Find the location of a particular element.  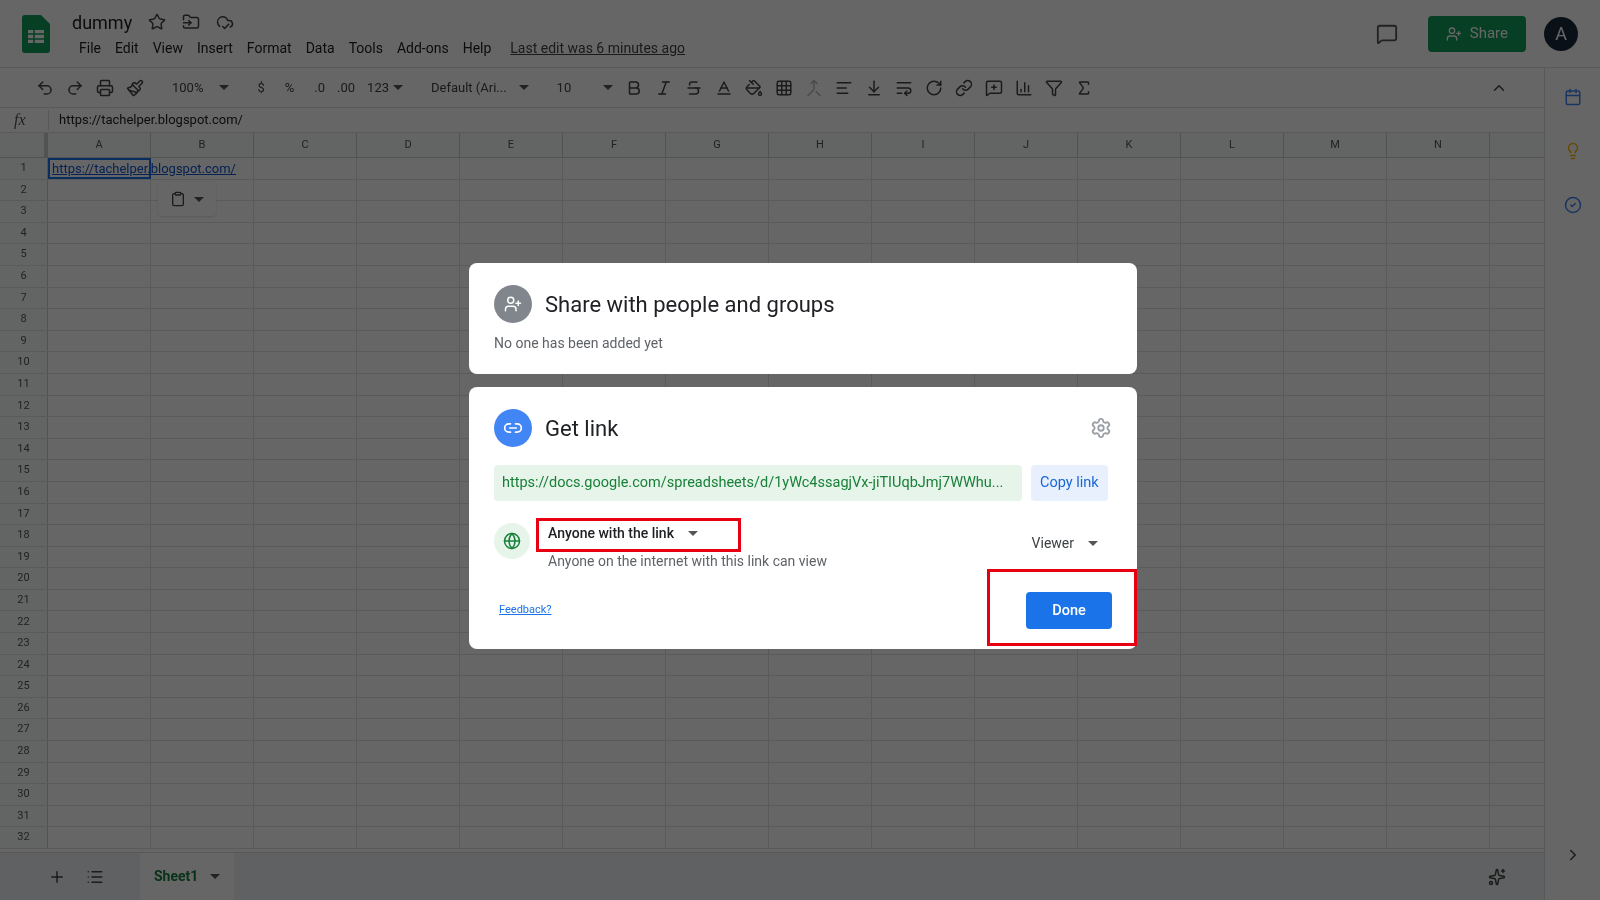

column-header: N is located at coordinates (1438, 145).